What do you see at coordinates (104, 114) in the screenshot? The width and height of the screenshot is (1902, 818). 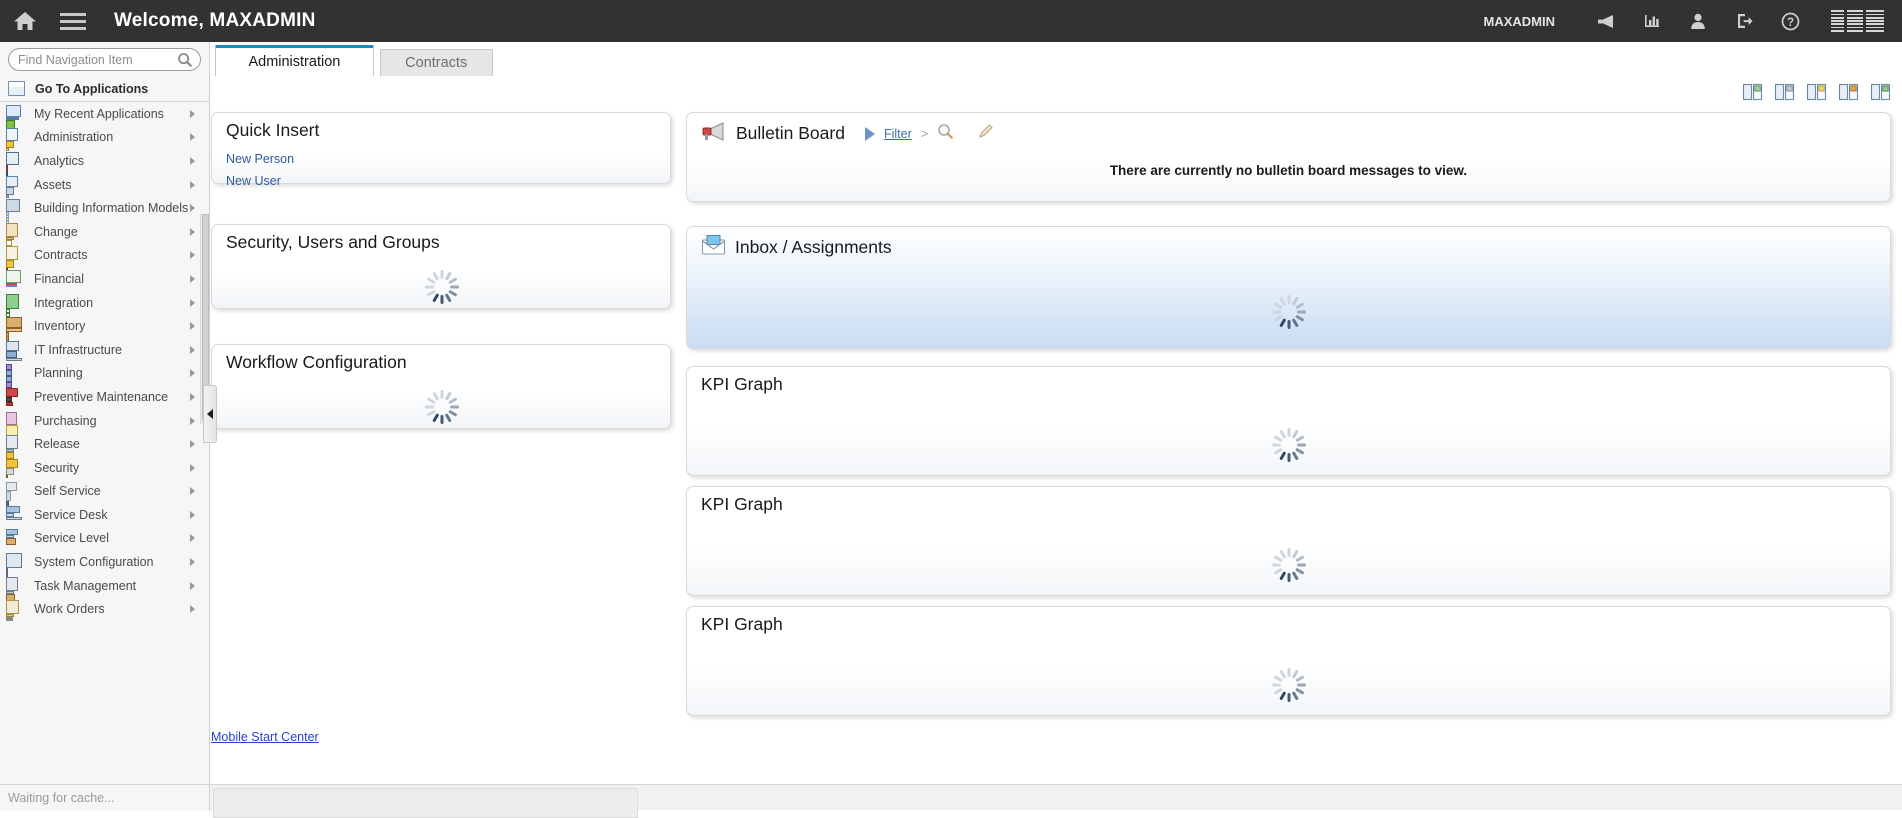 I see `sidebar-item-my-recent-applications: My Recent Applications` at bounding box center [104, 114].